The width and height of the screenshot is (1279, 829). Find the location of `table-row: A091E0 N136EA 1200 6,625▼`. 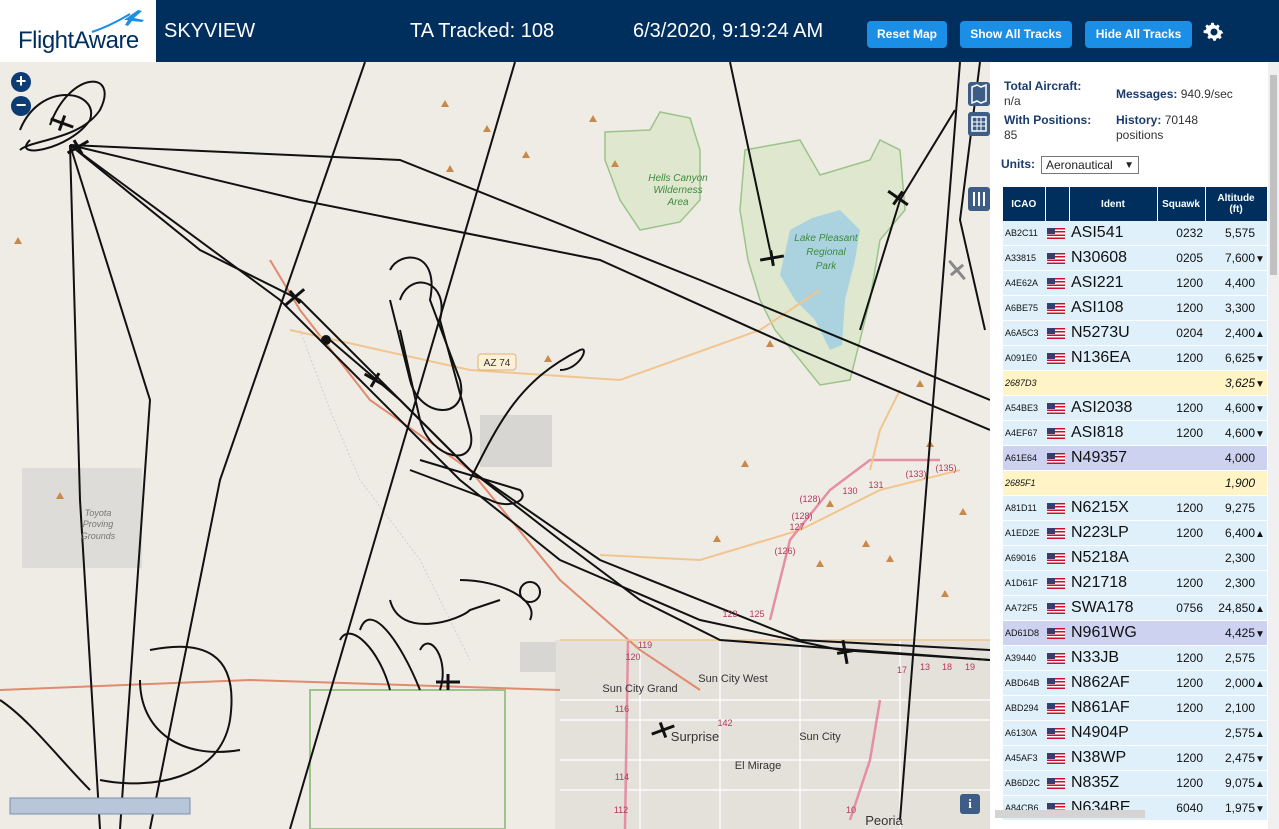

table-row: A091E0 N136EA 1200 6,625▼ is located at coordinates (1135, 358).